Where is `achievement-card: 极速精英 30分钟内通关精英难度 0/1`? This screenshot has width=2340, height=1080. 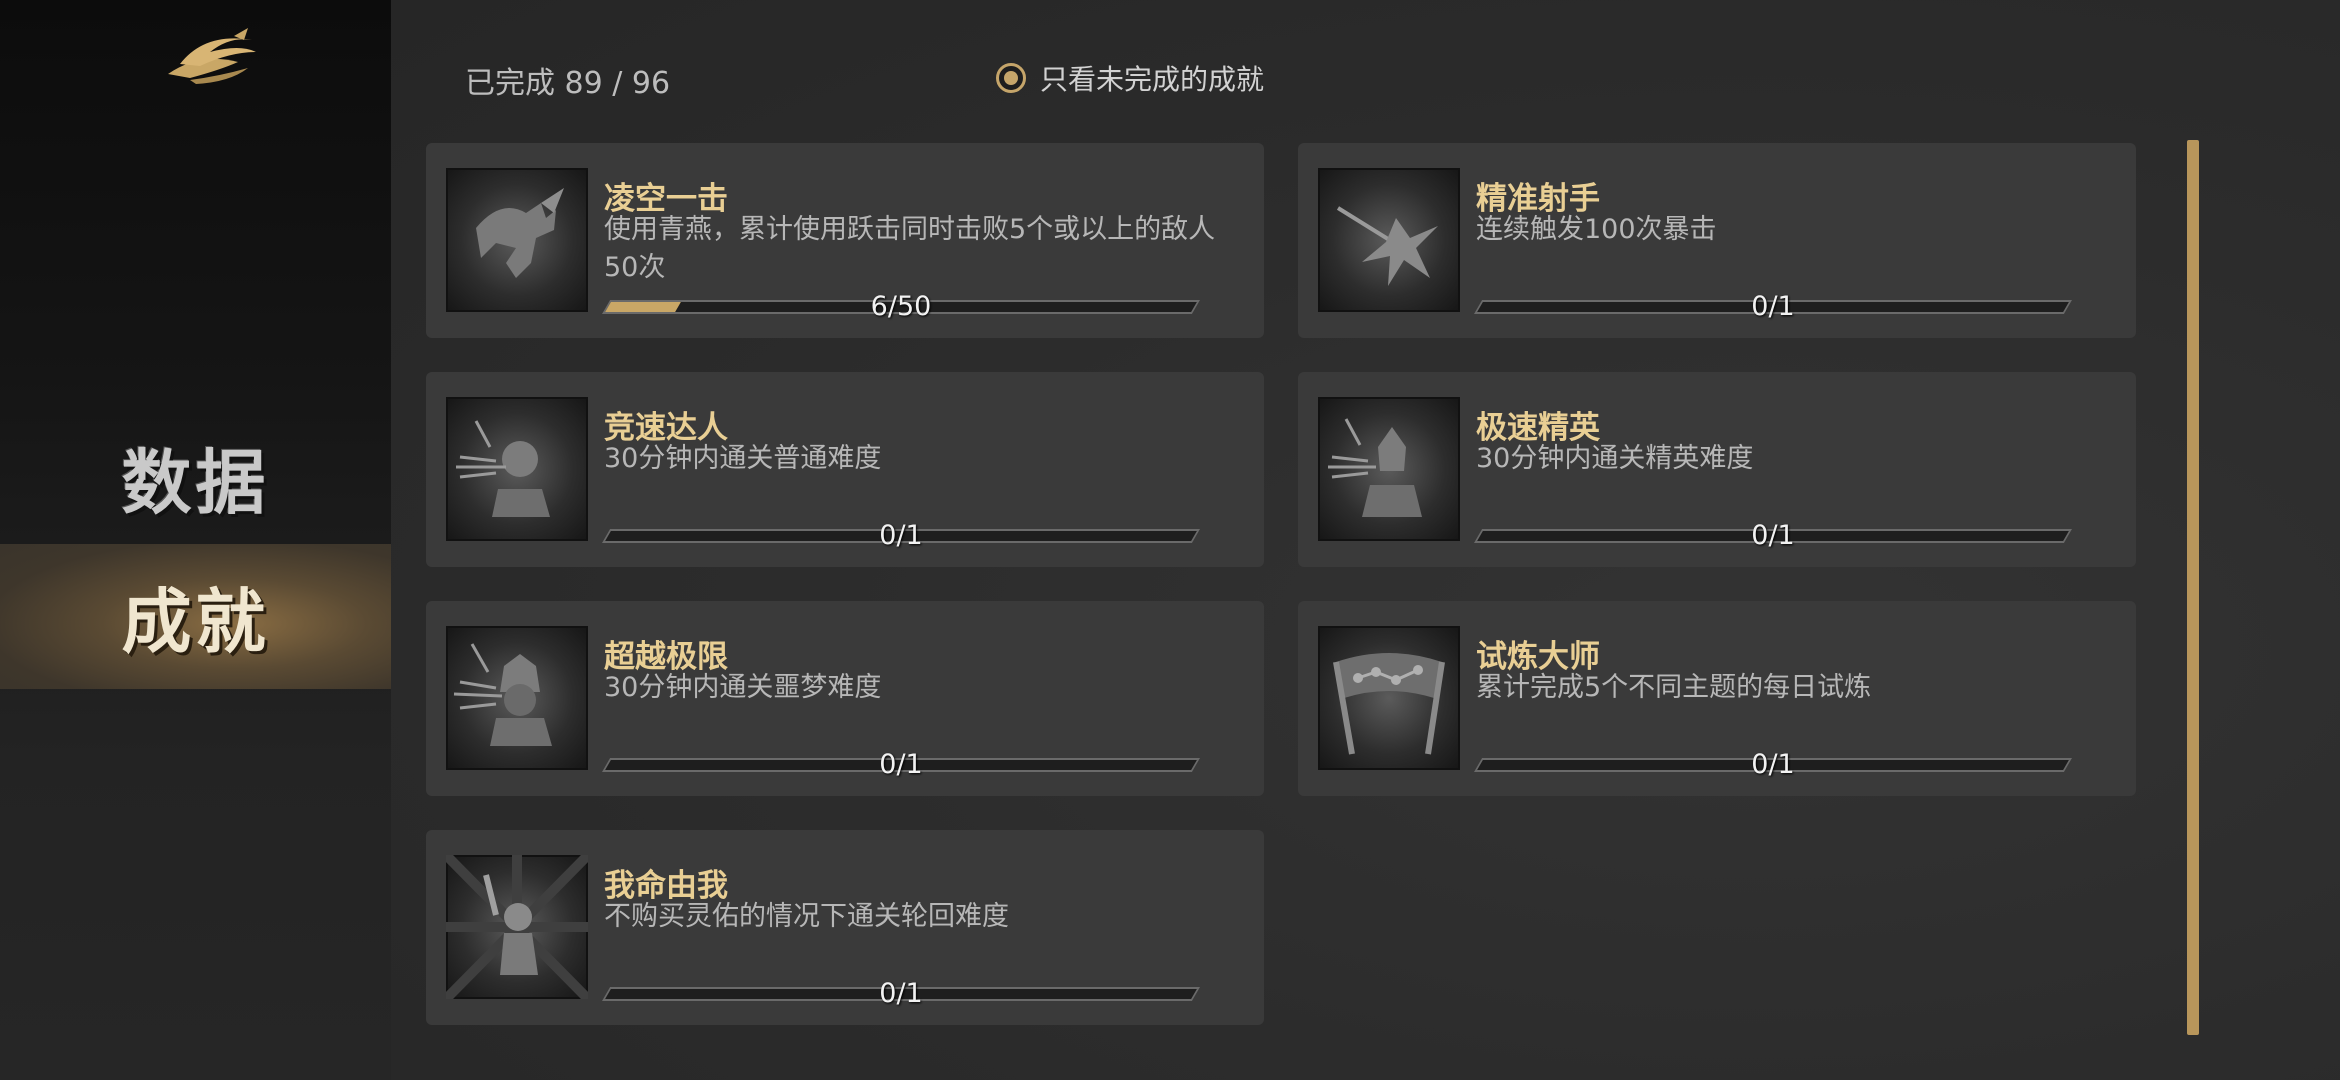 achievement-card: 极速精英 30分钟内通关精英难度 0/1 is located at coordinates (1717, 469).